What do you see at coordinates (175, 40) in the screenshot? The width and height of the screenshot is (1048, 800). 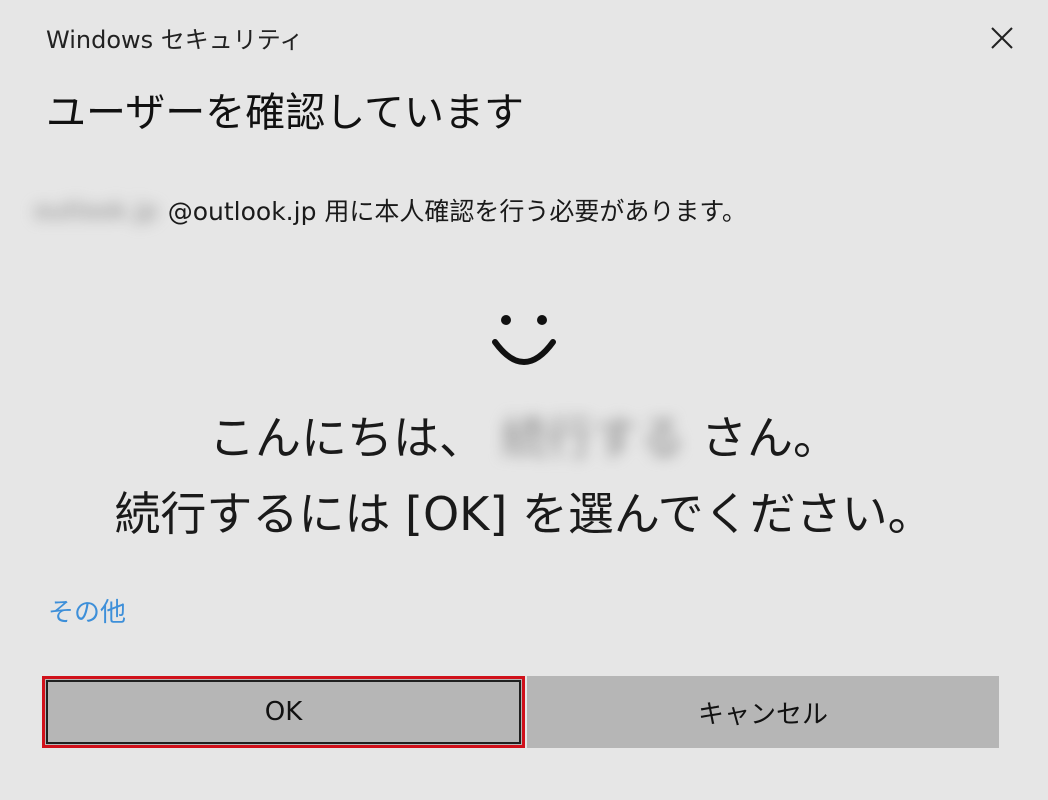 I see `window-title: Windows セキュリティ` at bounding box center [175, 40].